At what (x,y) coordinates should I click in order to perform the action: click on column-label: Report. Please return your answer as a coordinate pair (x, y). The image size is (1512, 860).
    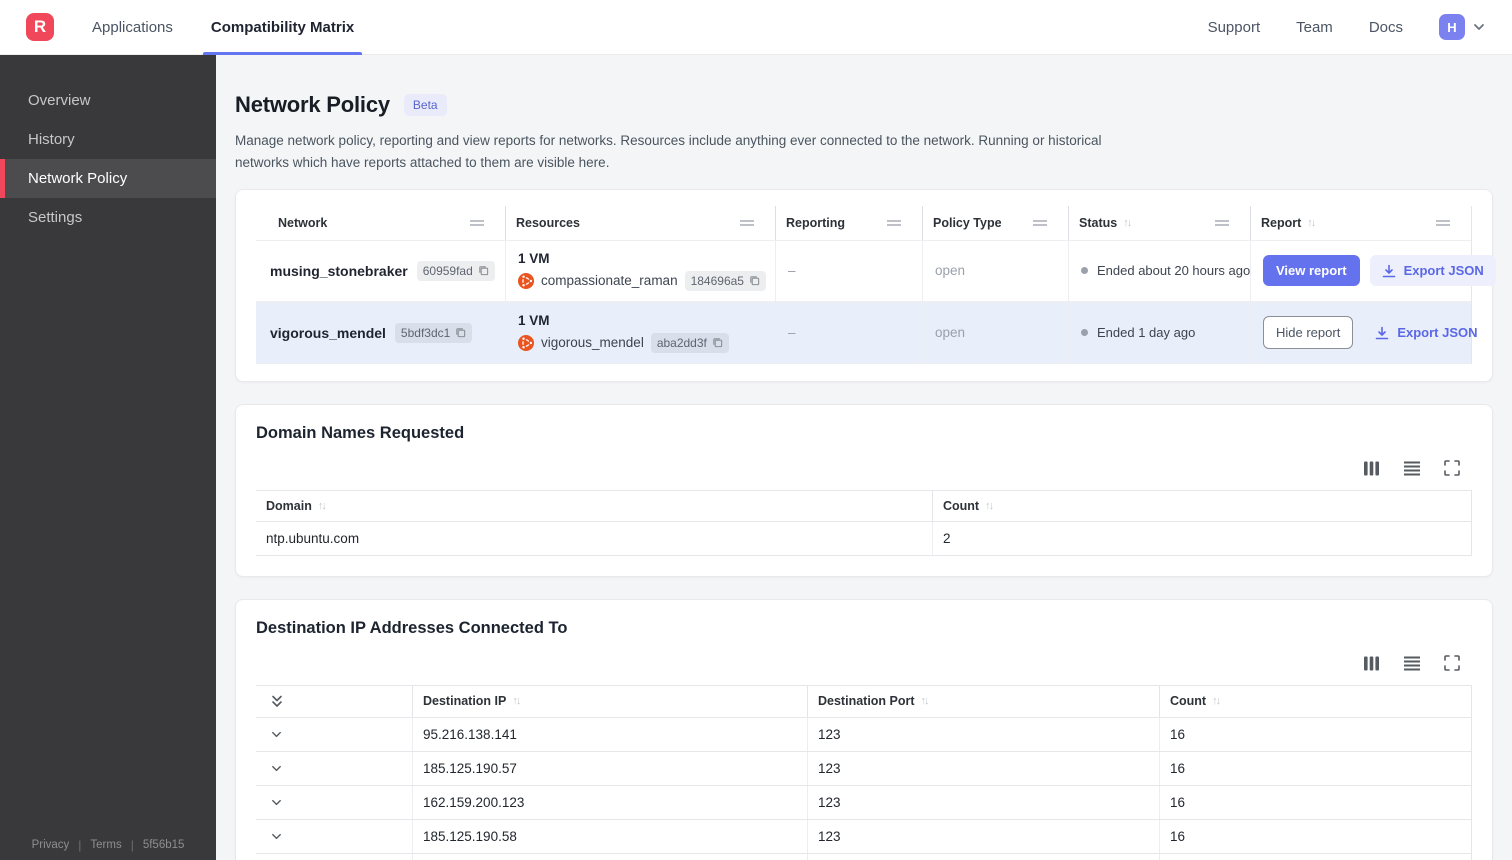
    Looking at the image, I should click on (1281, 222).